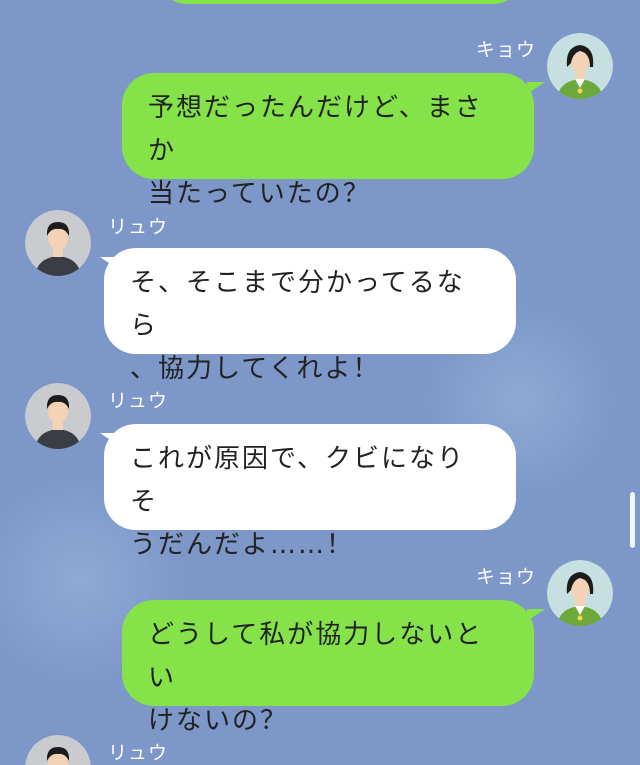  What do you see at coordinates (310, 316) in the screenshot?
I see `message-bubble: そ、そこまで分かってるなら 、協力してくれよ！` at bounding box center [310, 316].